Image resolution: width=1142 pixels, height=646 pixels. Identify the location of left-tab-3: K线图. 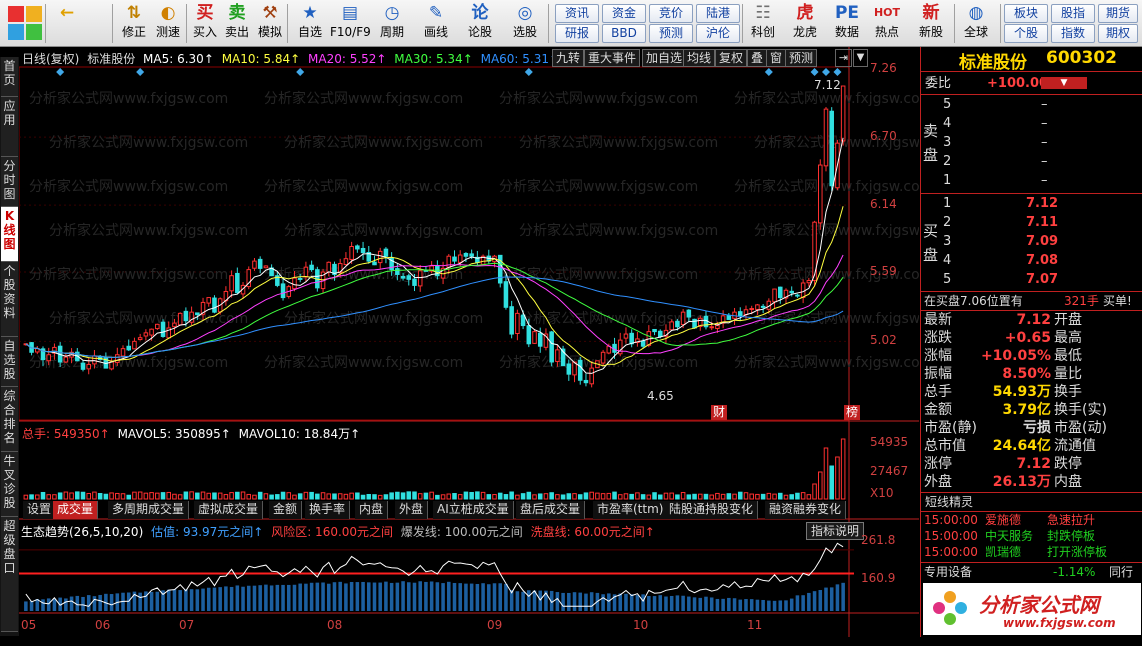
(9, 234).